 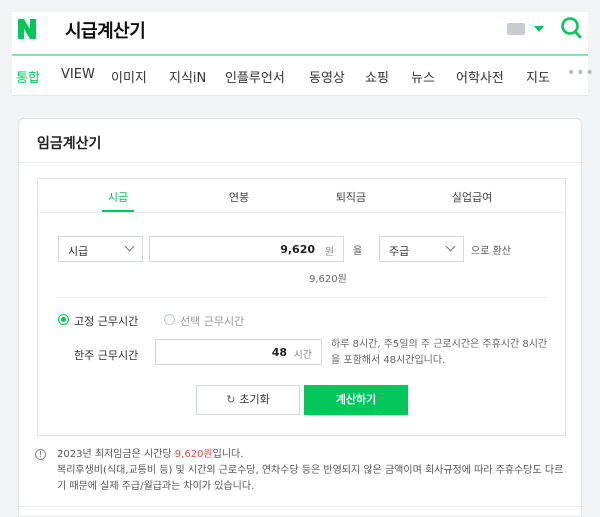 What do you see at coordinates (118, 197) in the screenshot?
I see `tab-hourly: 시급` at bounding box center [118, 197].